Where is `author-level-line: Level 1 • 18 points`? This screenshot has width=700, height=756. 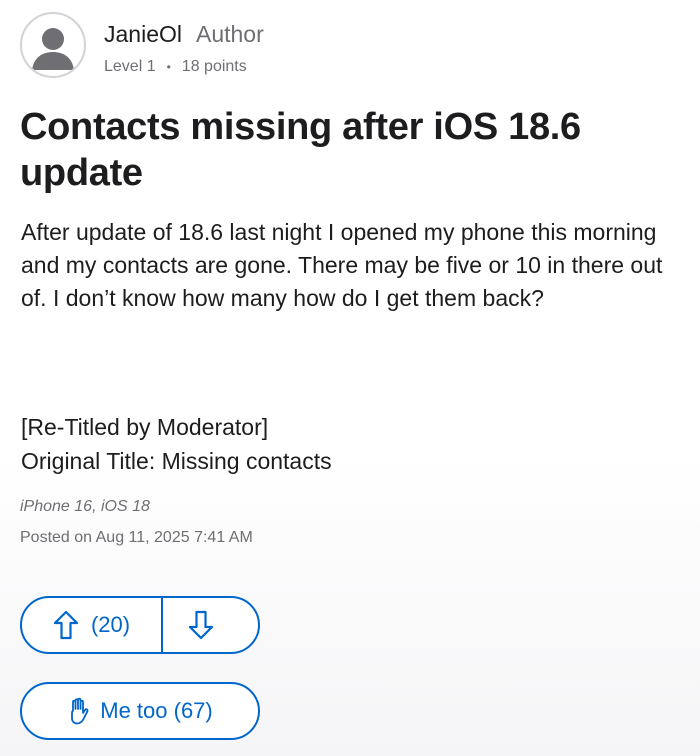
author-level-line: Level 1 • 18 points is located at coordinates (184, 67).